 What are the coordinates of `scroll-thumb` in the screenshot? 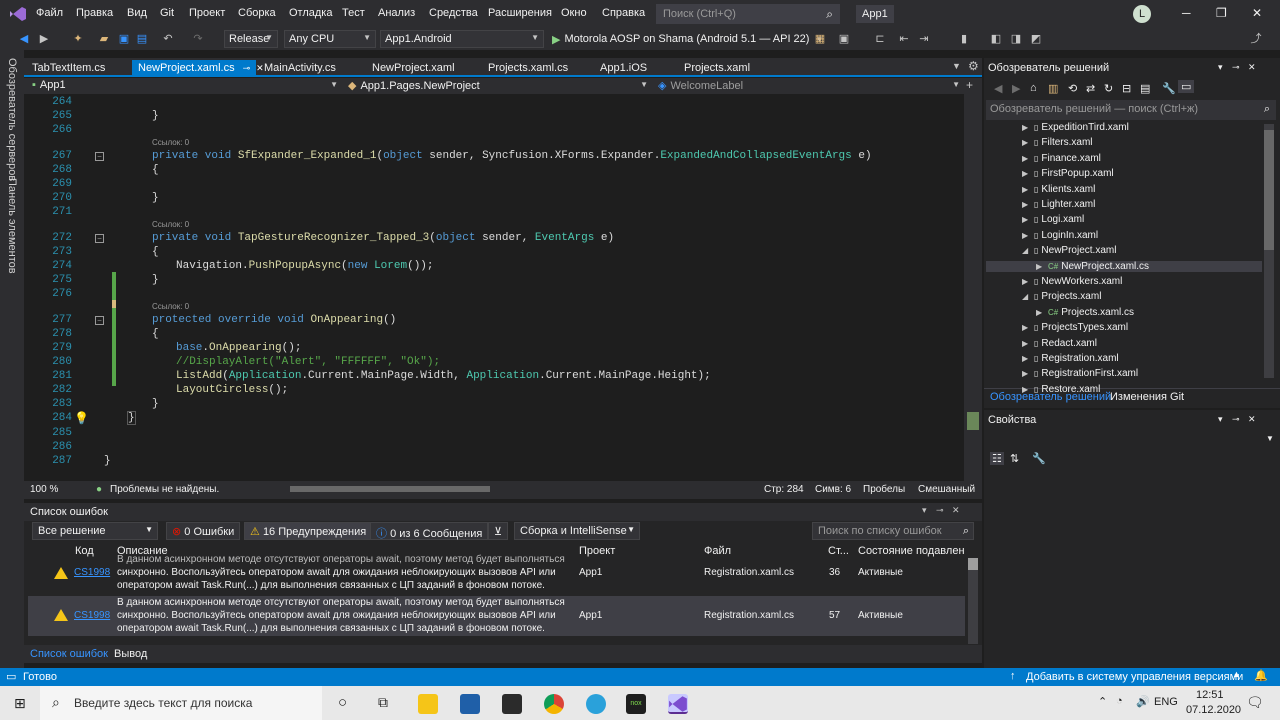 It's located at (1269, 190).